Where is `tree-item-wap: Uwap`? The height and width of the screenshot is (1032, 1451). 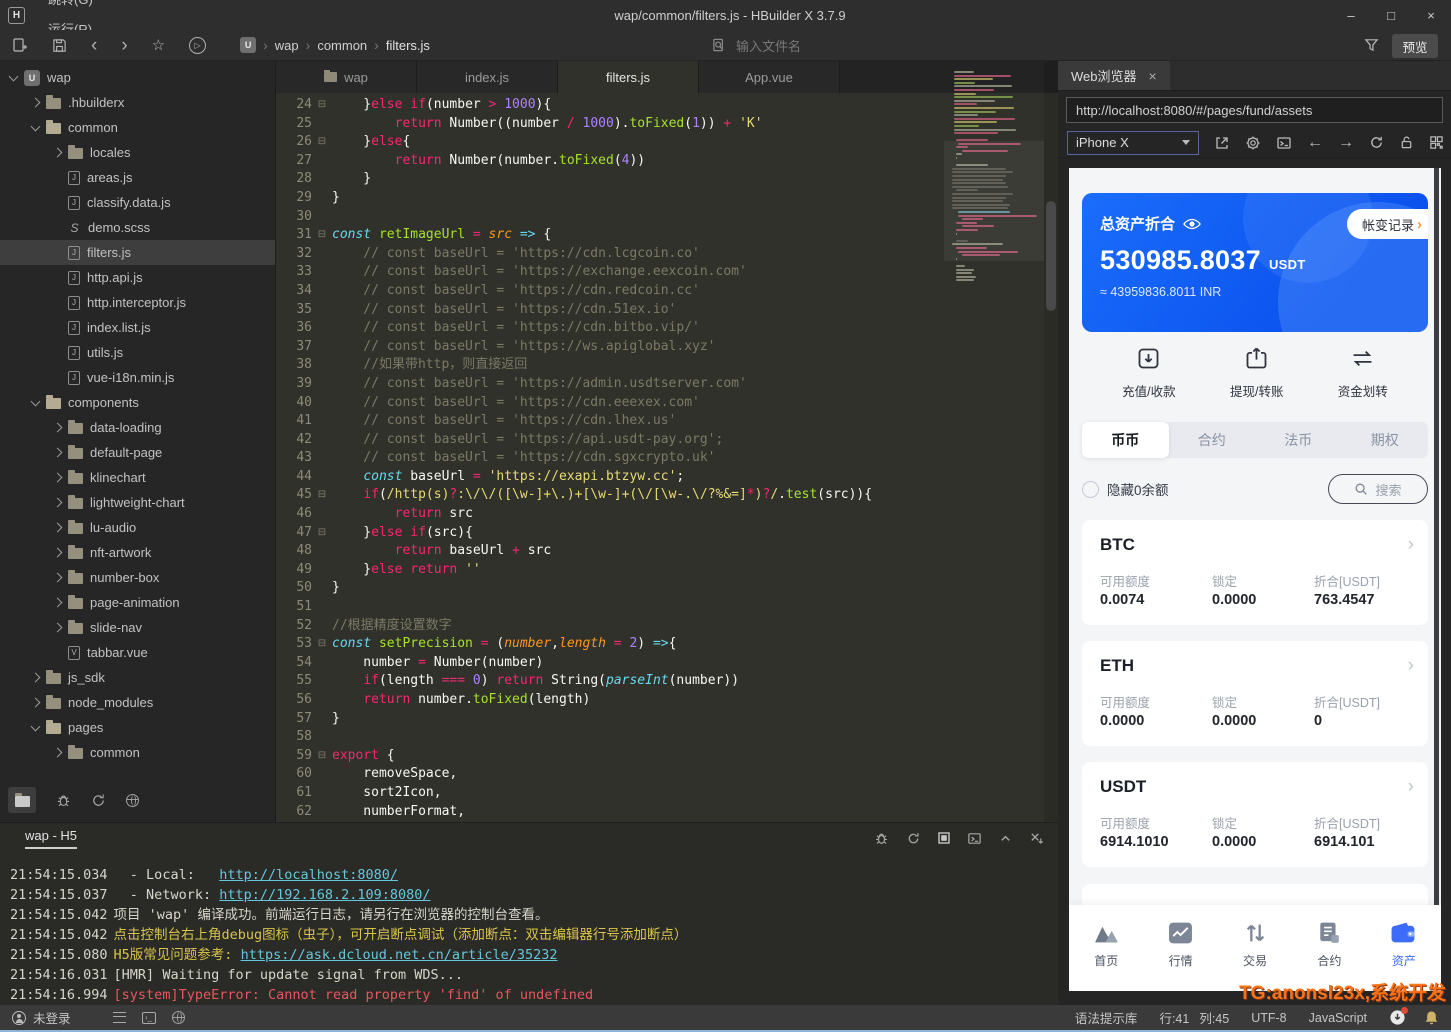 tree-item-wap: Uwap is located at coordinates (137, 77).